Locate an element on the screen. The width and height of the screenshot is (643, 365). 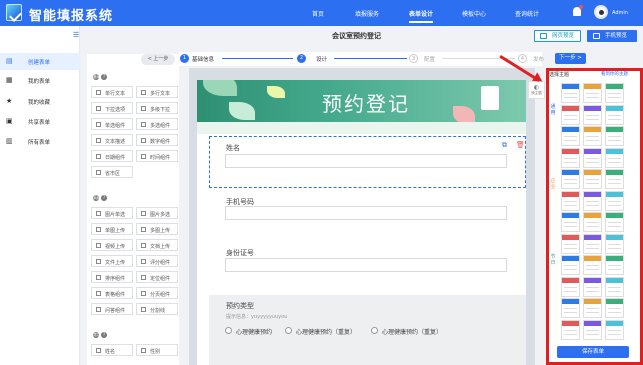
sidebar-item-shared-forms: ▣ 共享表单 is located at coordinates (40, 121).